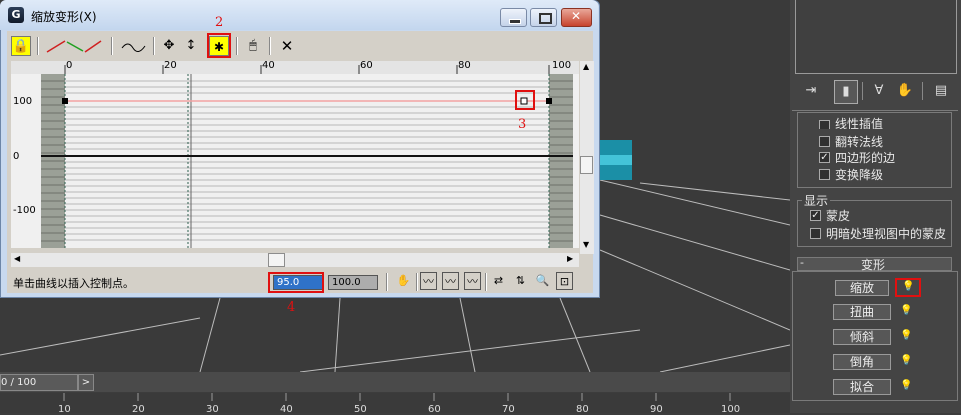  What do you see at coordinates (906, 387) in the screenshot?
I see `fit-enable-bulb-icon: 💡` at bounding box center [906, 387].